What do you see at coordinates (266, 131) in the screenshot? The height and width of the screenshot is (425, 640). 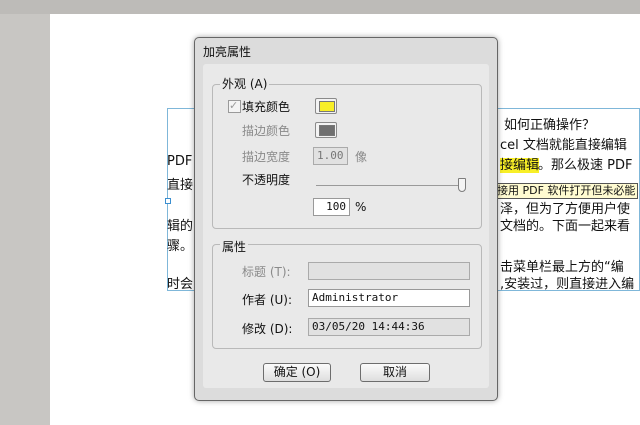 I see `stroke-color-label: 描边颜色` at bounding box center [266, 131].